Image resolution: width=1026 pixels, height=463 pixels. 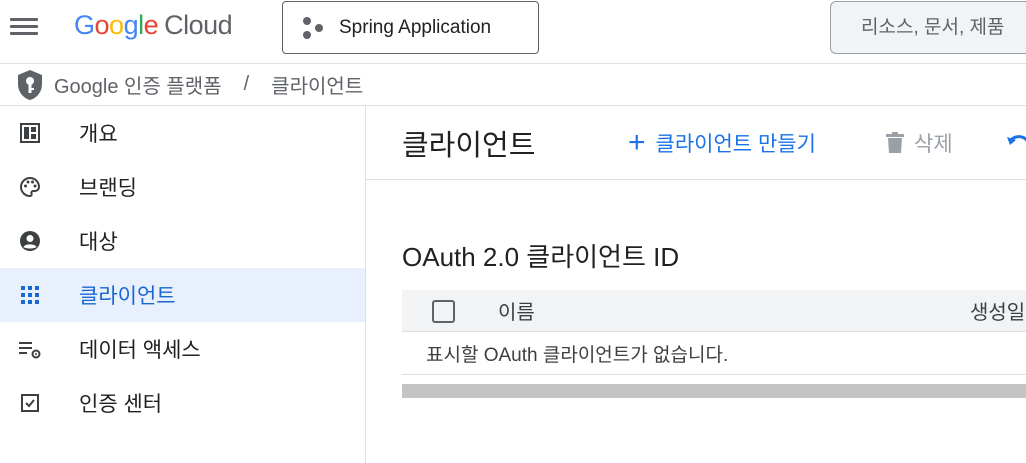 What do you see at coordinates (182, 295) in the screenshot?
I see `sidebar-item-clients: 클라이언트` at bounding box center [182, 295].